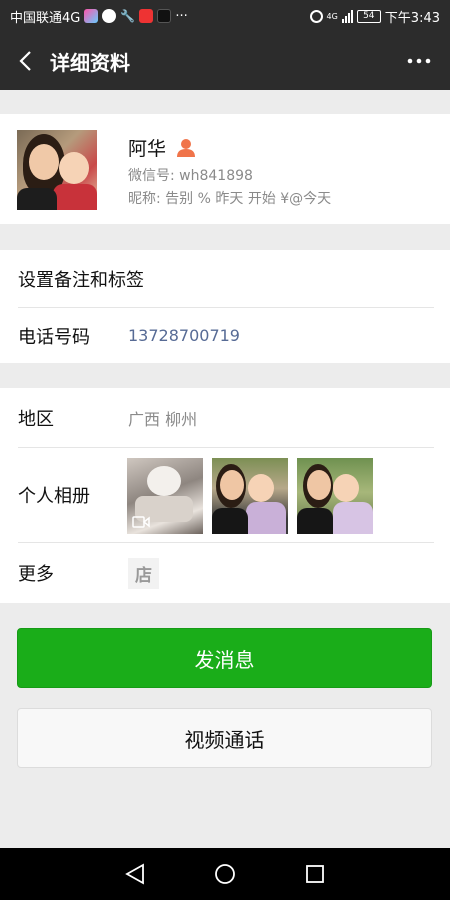 This screenshot has width=450, height=900. I want to click on more-label: 更多, so click(36, 574).